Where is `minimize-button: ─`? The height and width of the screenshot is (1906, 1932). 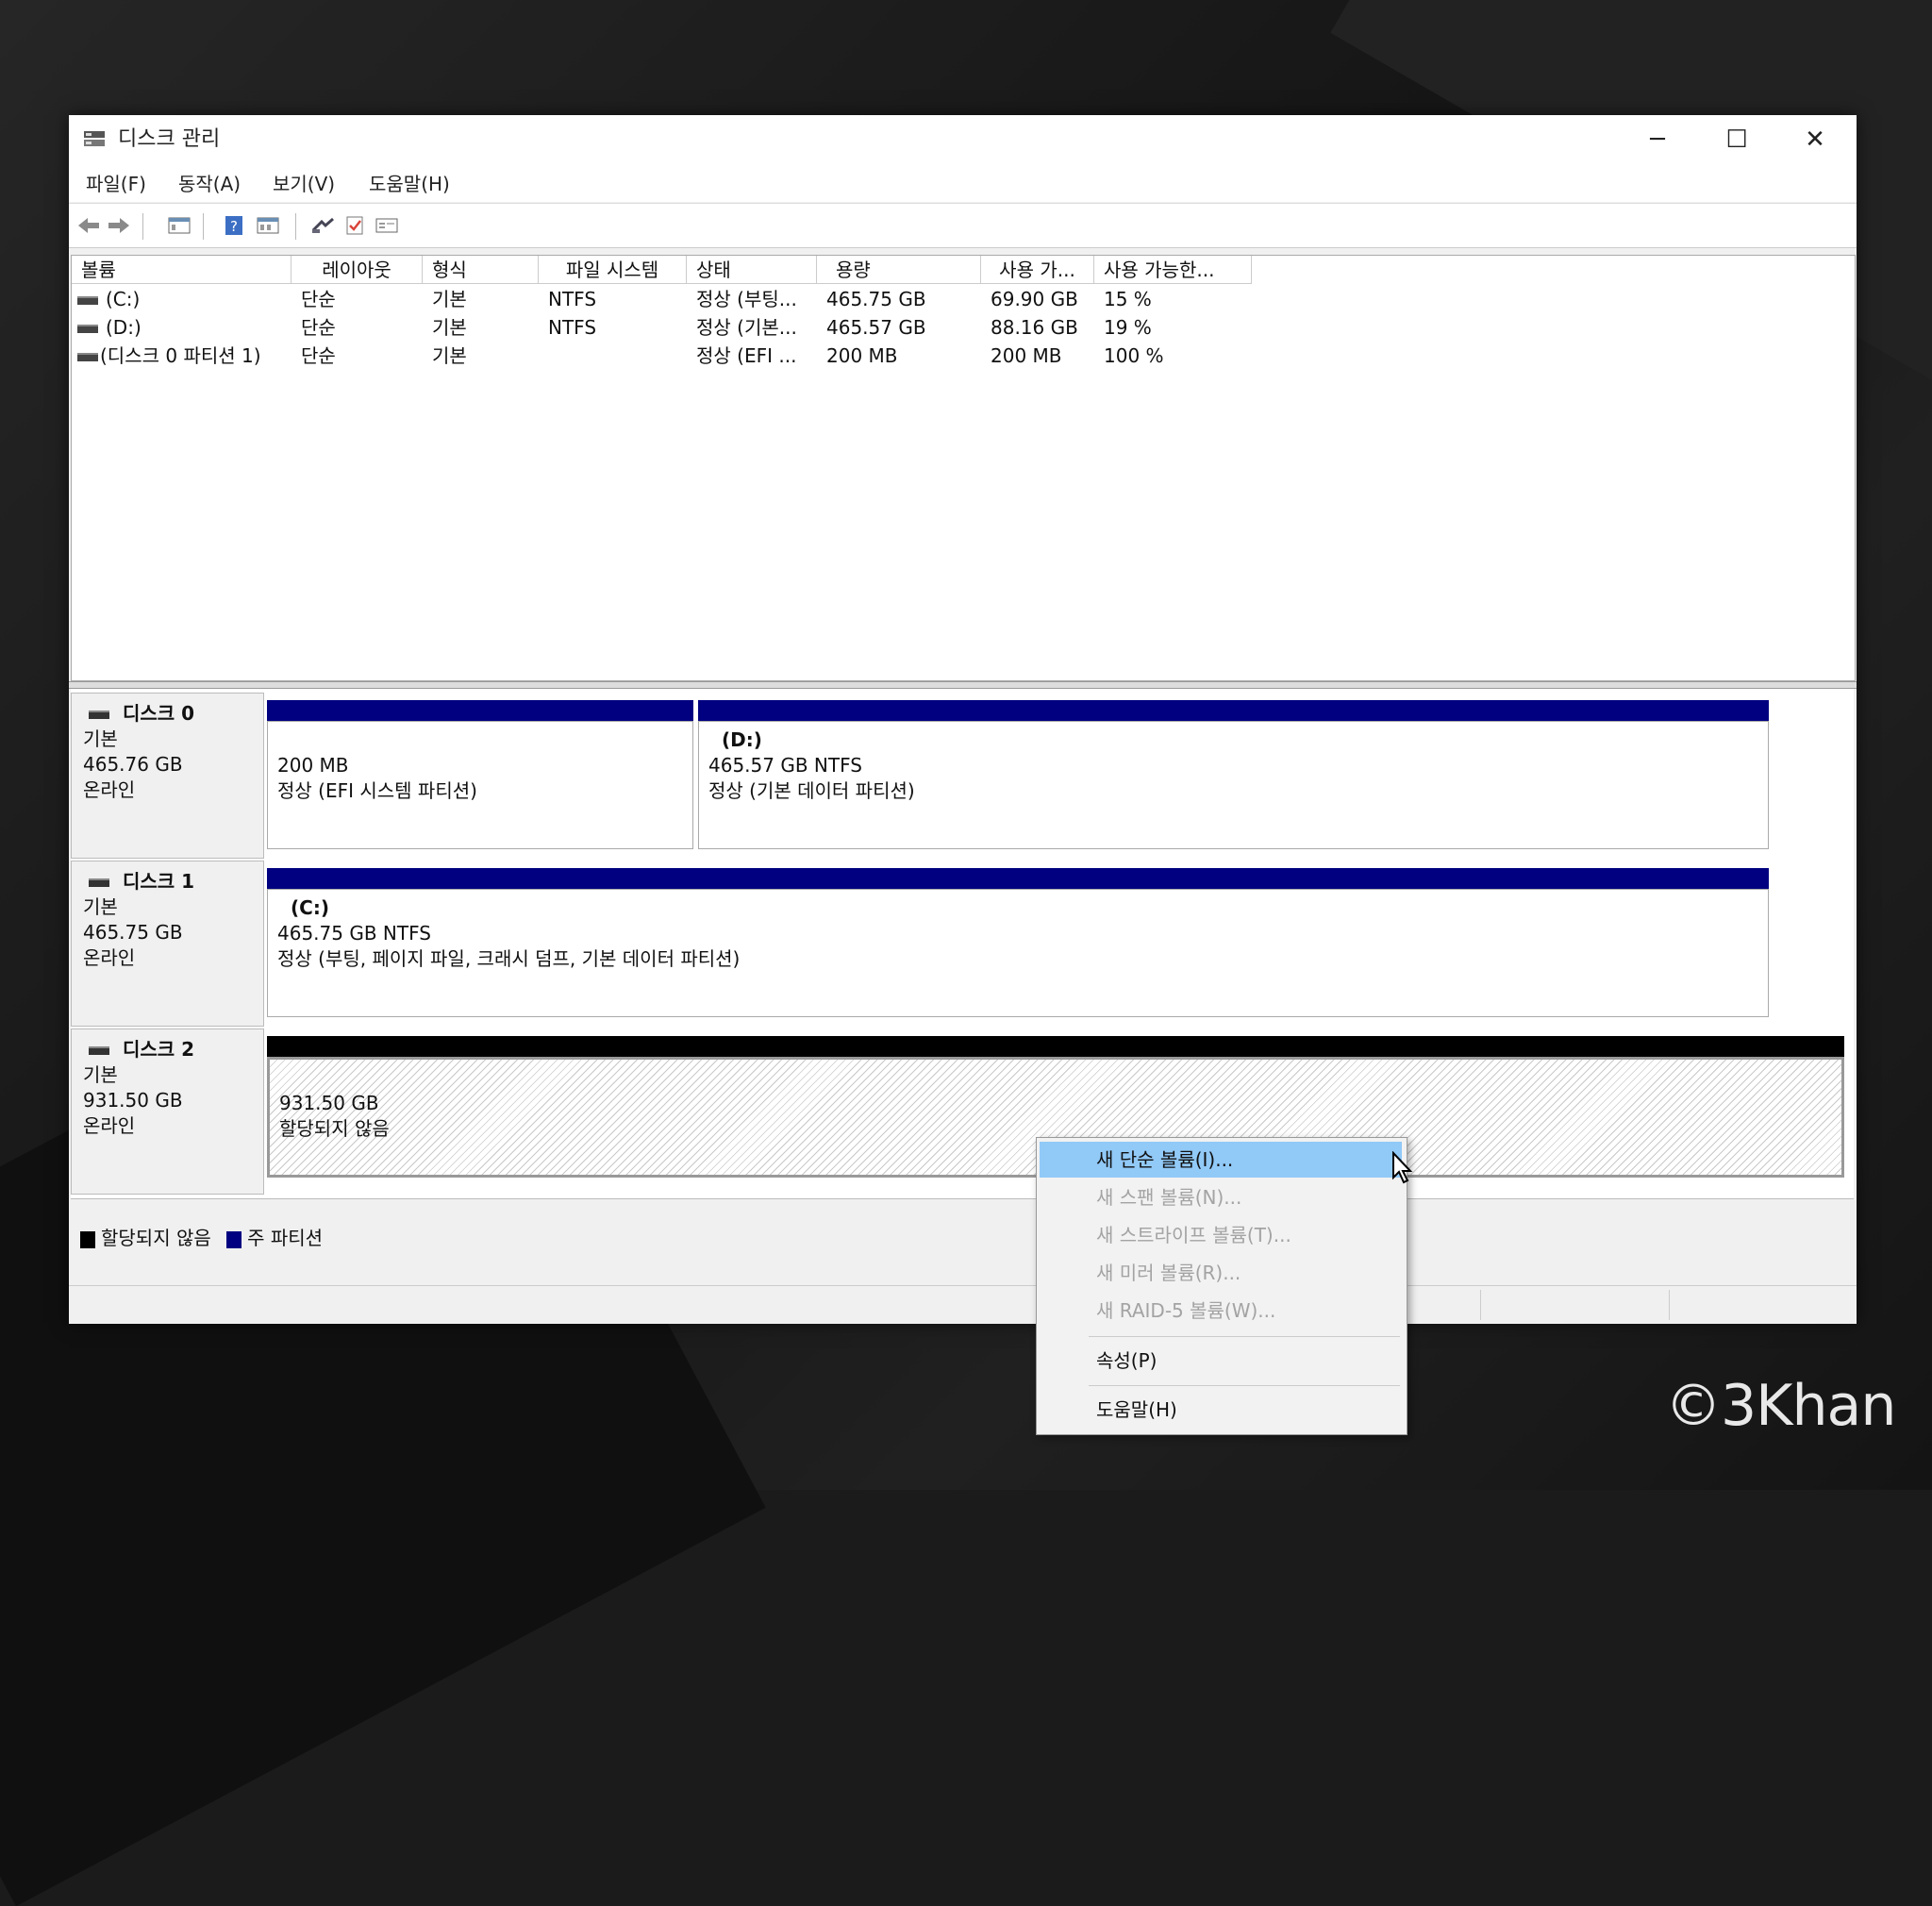 minimize-button: ─ is located at coordinates (1657, 139).